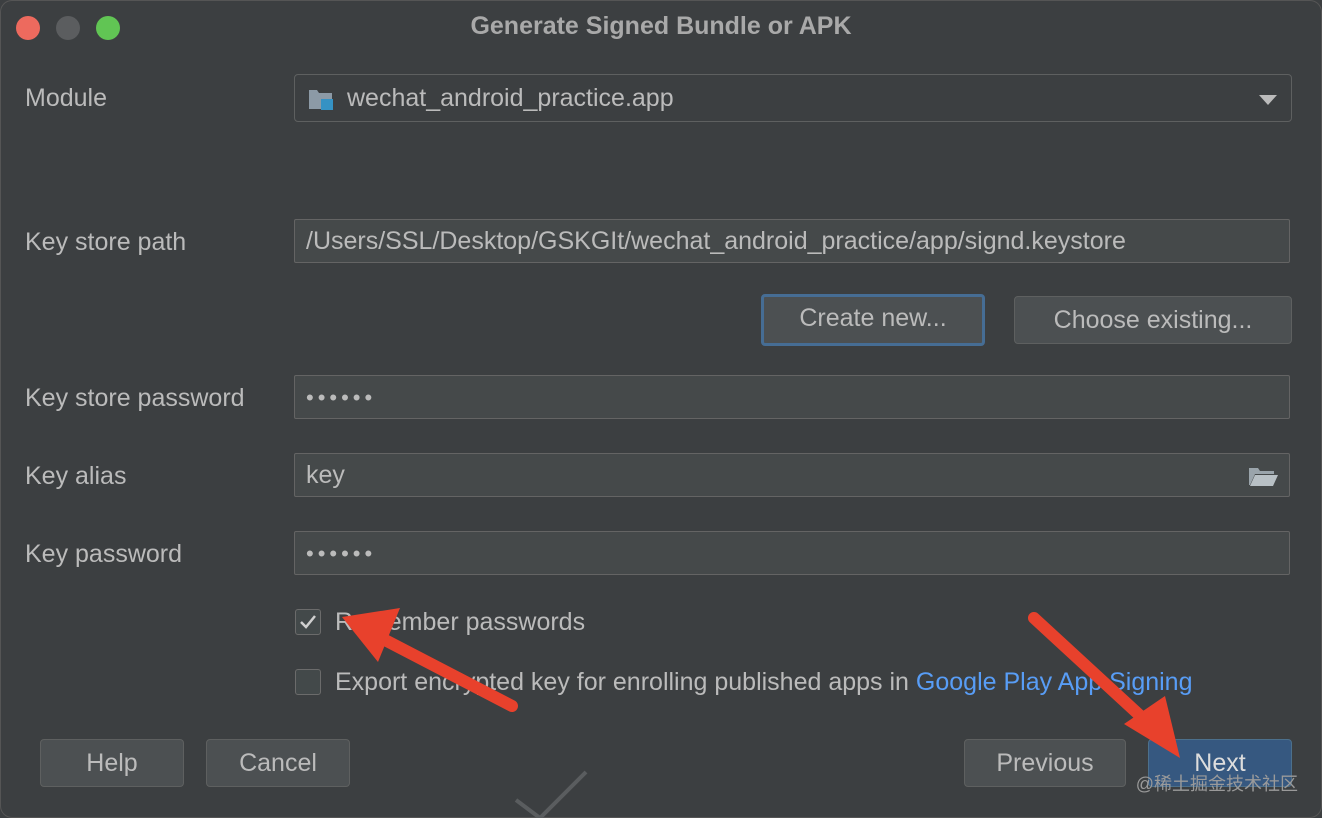  I want to click on key-alias-value: key, so click(325, 475).